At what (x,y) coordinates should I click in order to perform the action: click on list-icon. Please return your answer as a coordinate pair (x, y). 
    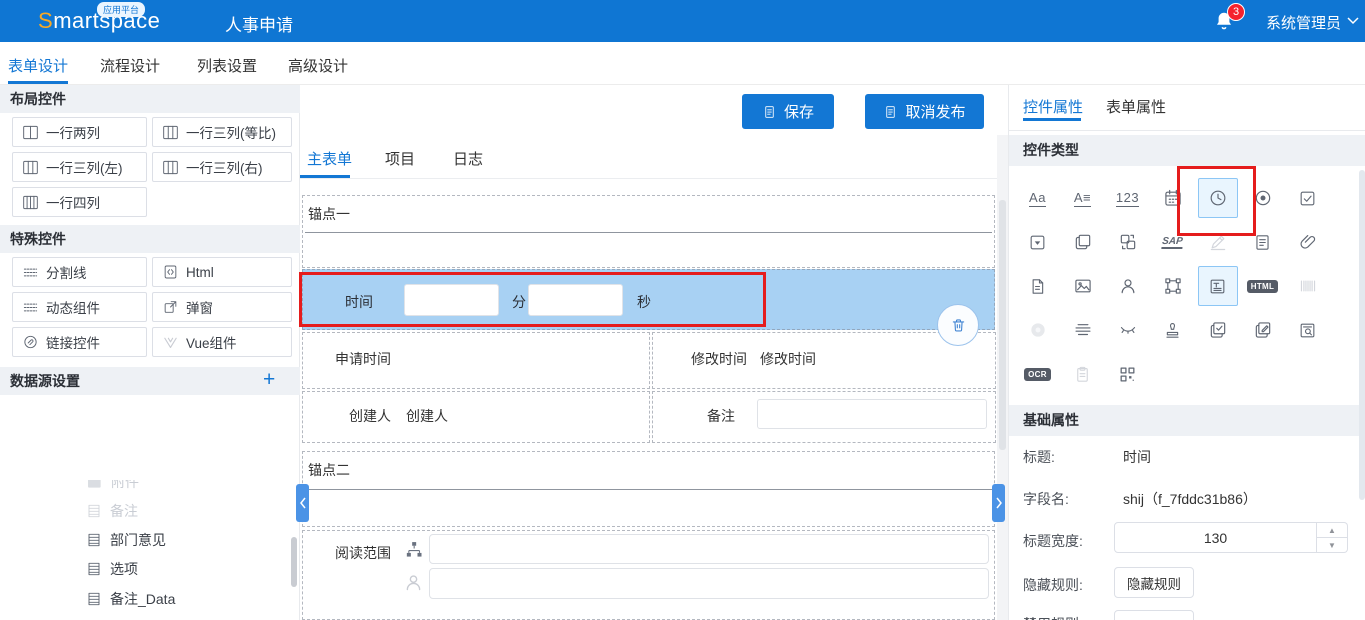
    Looking at the image, I should click on (94, 511).